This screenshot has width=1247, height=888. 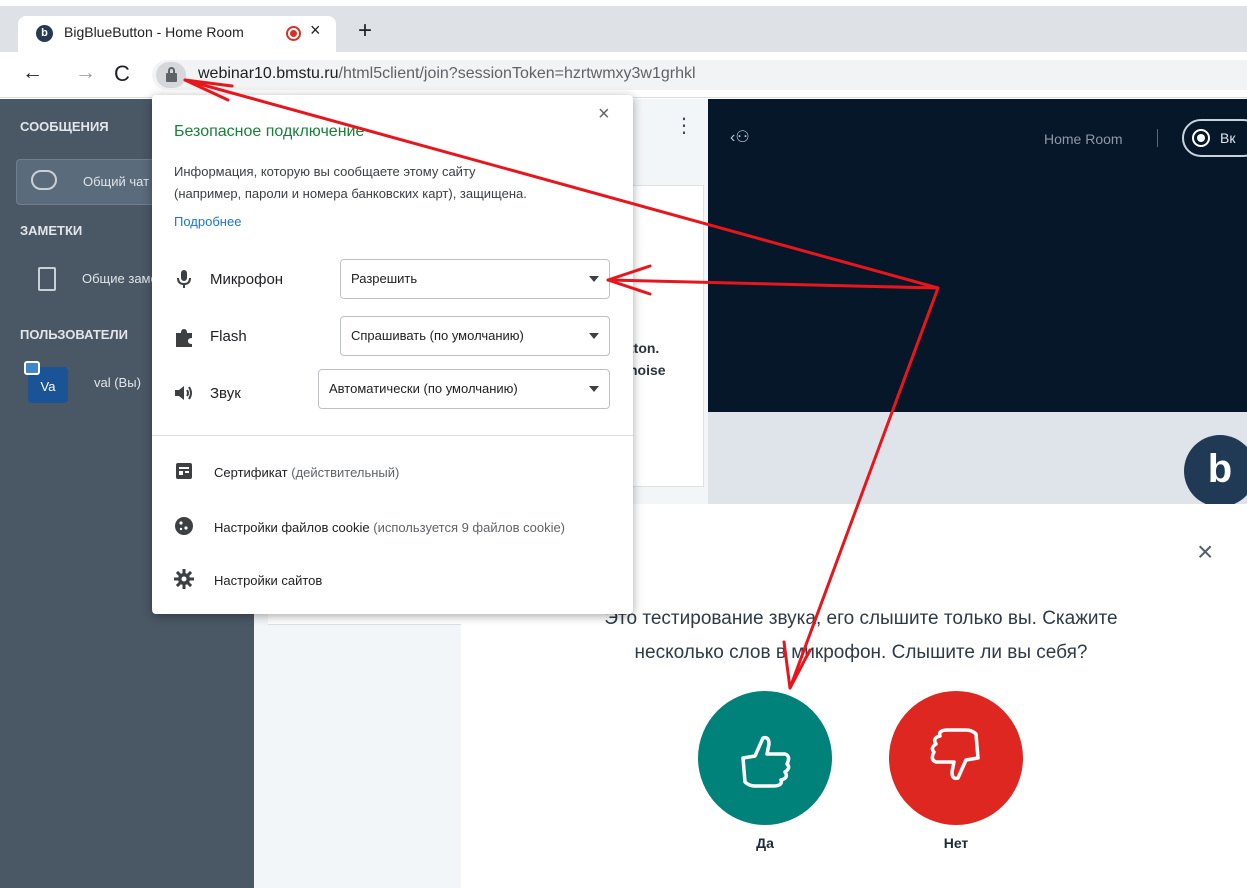 What do you see at coordinates (365, 31) in the screenshot?
I see `new-tab-button: +` at bounding box center [365, 31].